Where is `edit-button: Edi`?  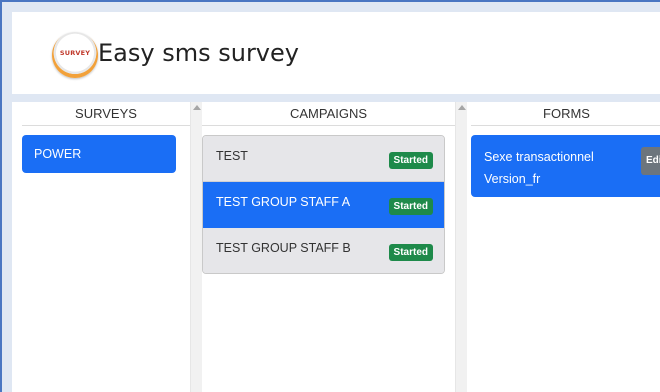
edit-button: Edi is located at coordinates (650, 161).